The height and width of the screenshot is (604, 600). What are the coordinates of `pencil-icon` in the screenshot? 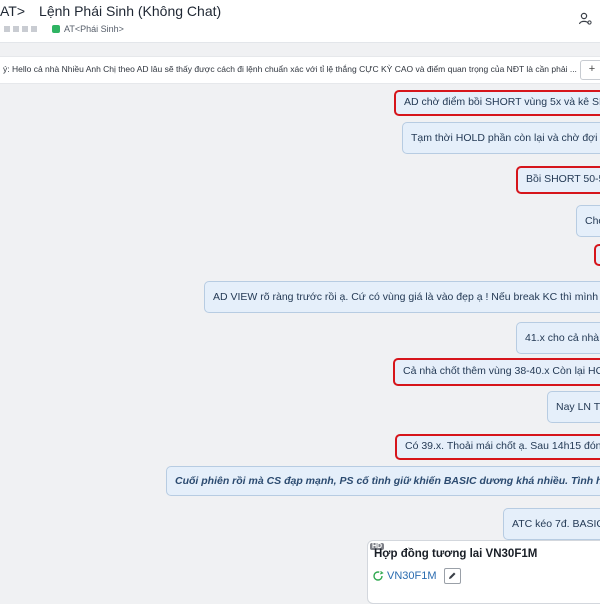 It's located at (452, 575).